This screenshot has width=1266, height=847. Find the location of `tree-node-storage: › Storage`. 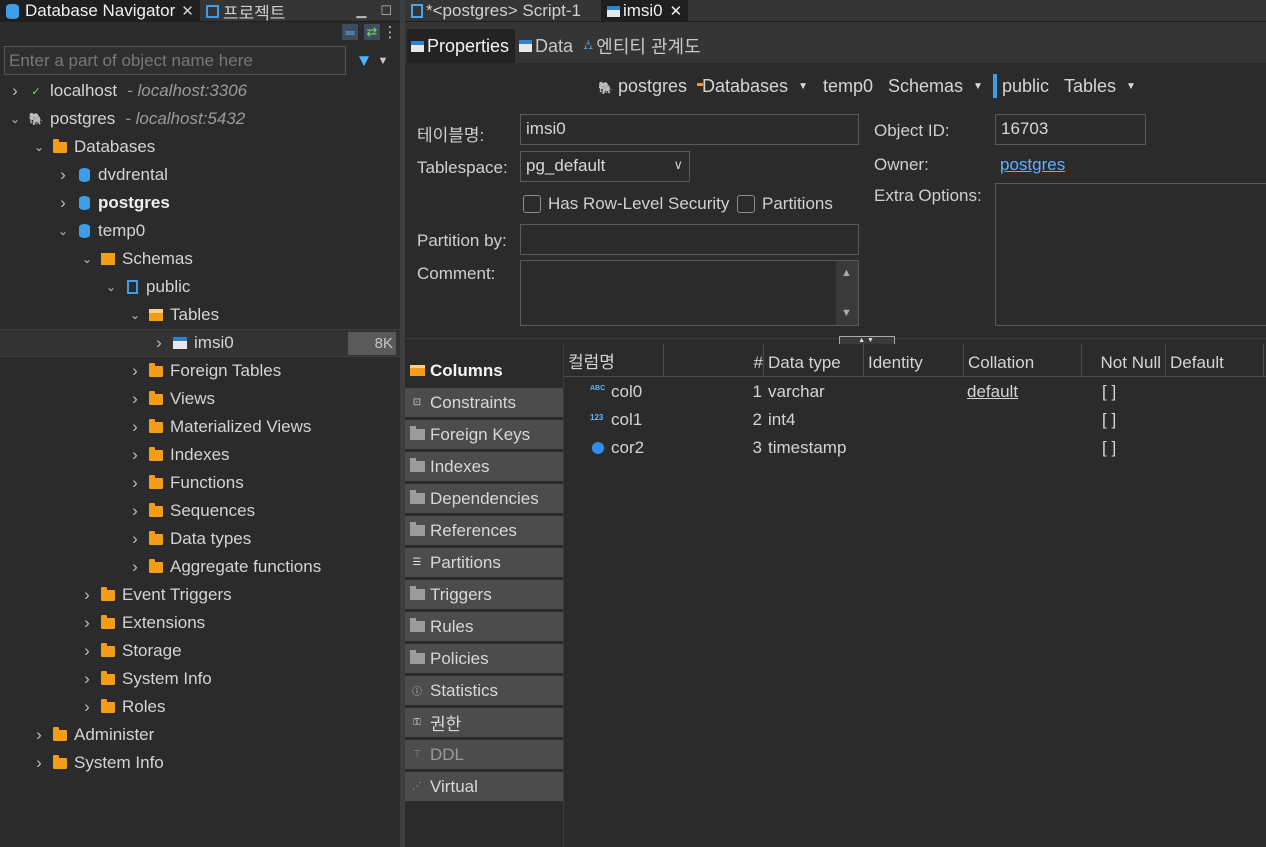

tree-node-storage: › Storage is located at coordinates (200, 651).